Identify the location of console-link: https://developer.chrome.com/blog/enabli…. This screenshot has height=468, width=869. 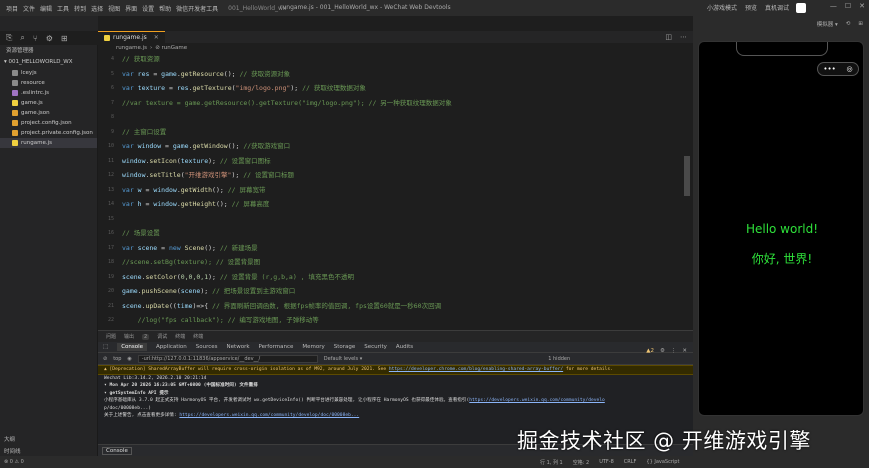
(476, 369).